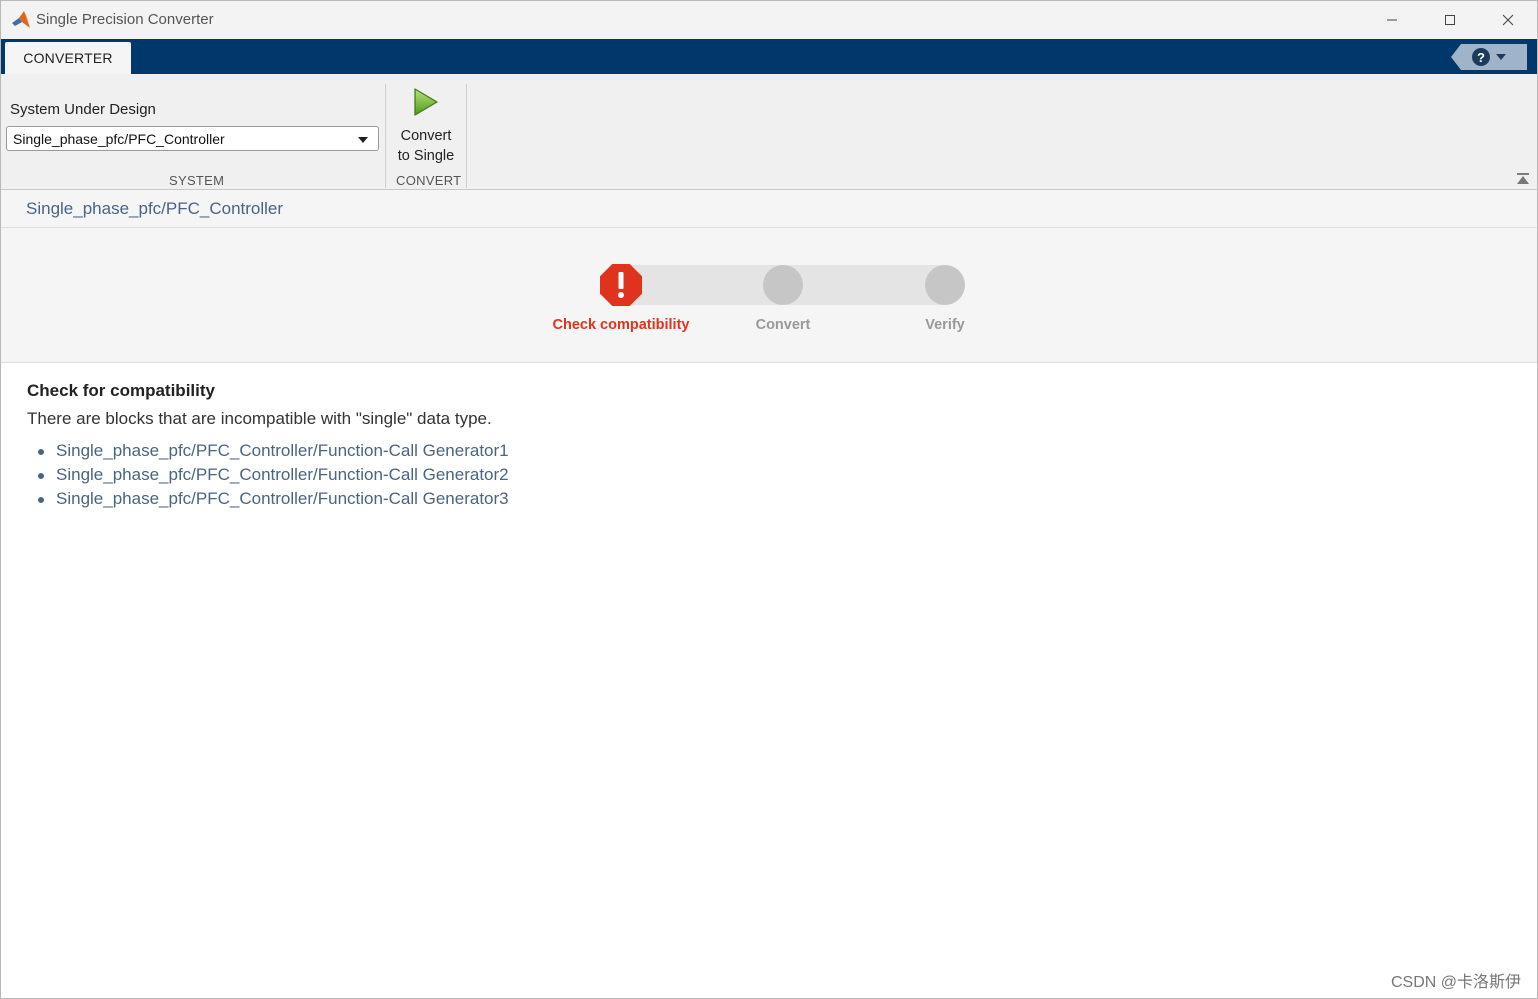  What do you see at coordinates (783, 285) in the screenshot?
I see `step-convert-indicator` at bounding box center [783, 285].